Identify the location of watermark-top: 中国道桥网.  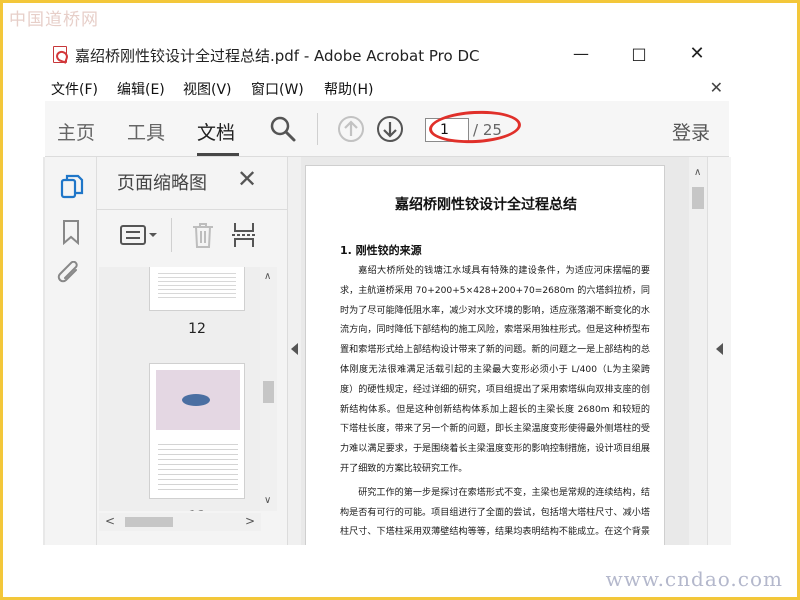
(54, 20).